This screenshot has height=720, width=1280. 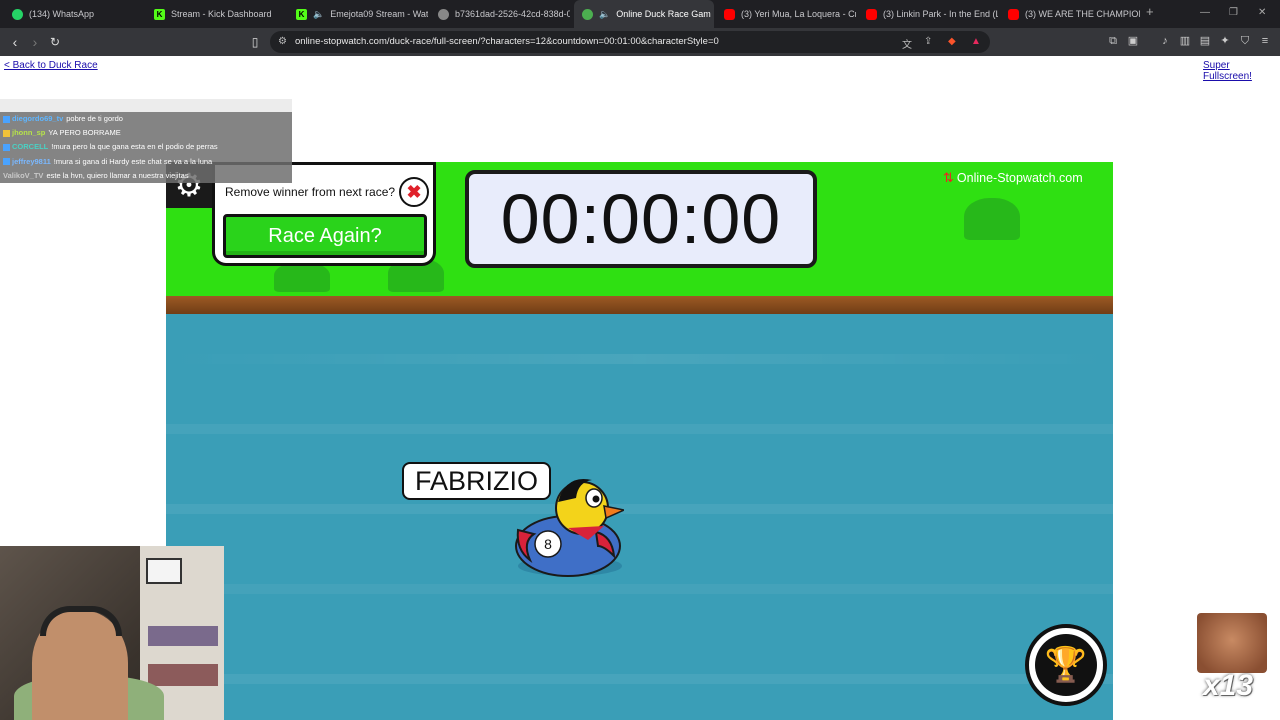 I want to click on chat-message: jhonn_sp YA PERO BORRAME, so click(x=146, y=133).